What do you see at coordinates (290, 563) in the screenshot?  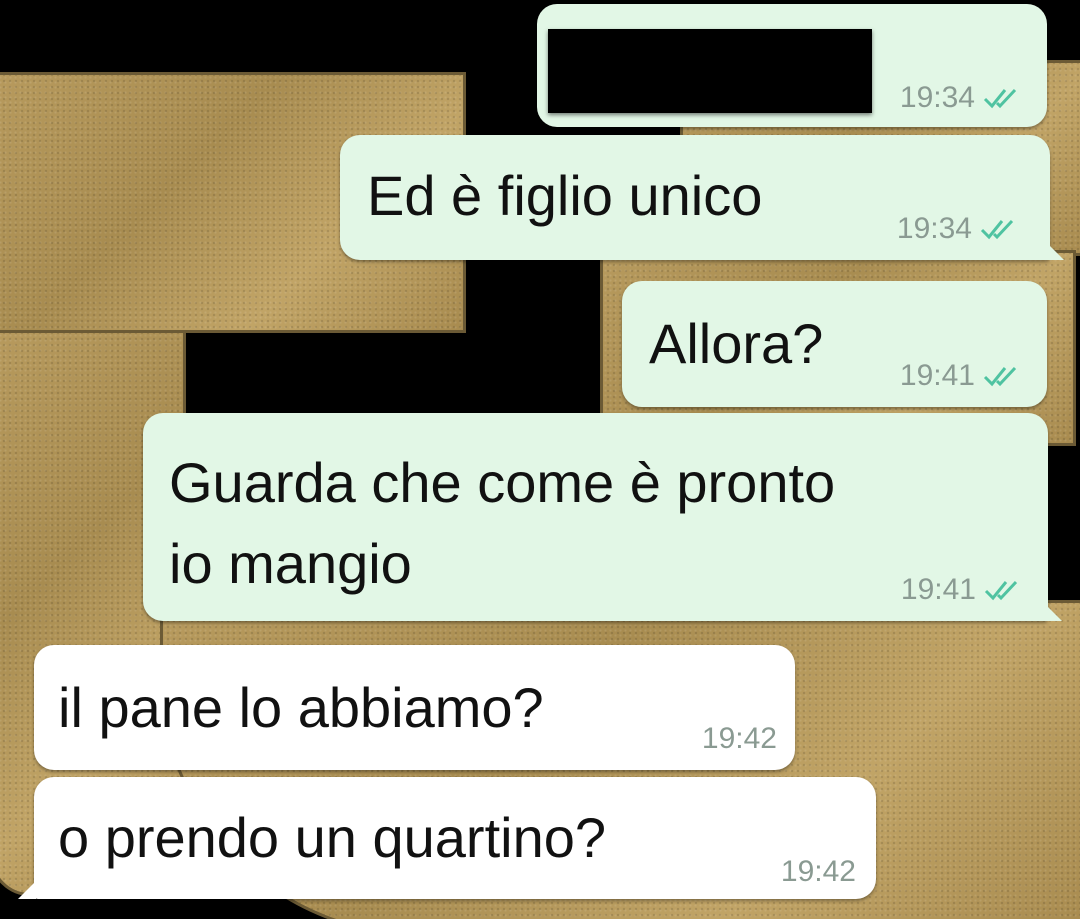 I see `message-text-line: io mangio` at bounding box center [290, 563].